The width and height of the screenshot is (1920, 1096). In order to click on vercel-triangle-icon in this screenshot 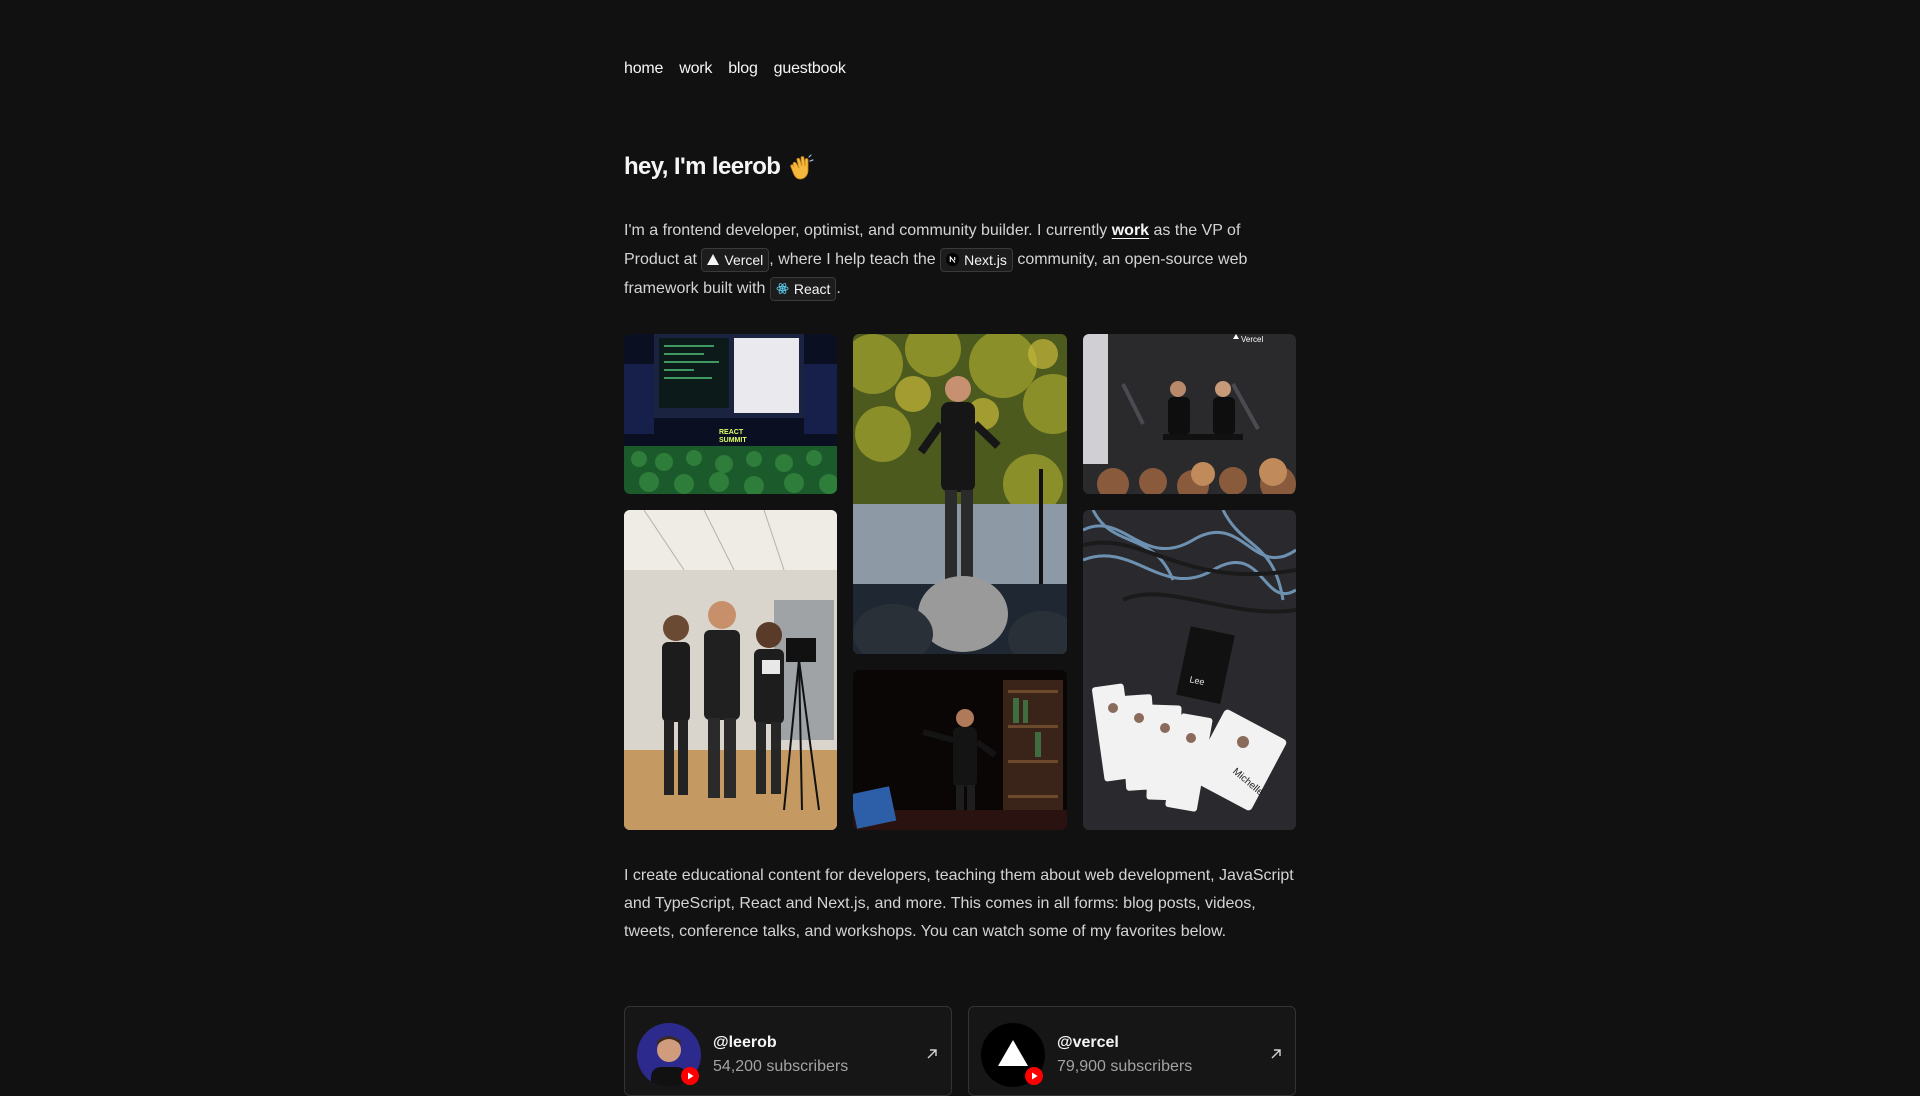, I will do `click(713, 260)`.